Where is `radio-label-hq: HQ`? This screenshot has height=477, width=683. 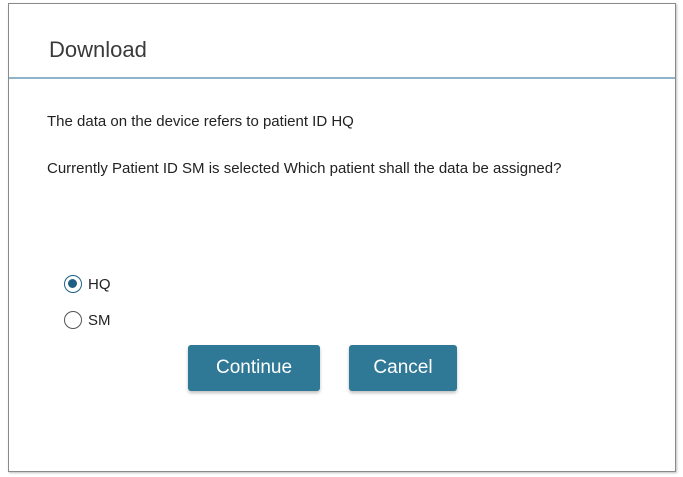
radio-label-hq: HQ is located at coordinates (99, 284).